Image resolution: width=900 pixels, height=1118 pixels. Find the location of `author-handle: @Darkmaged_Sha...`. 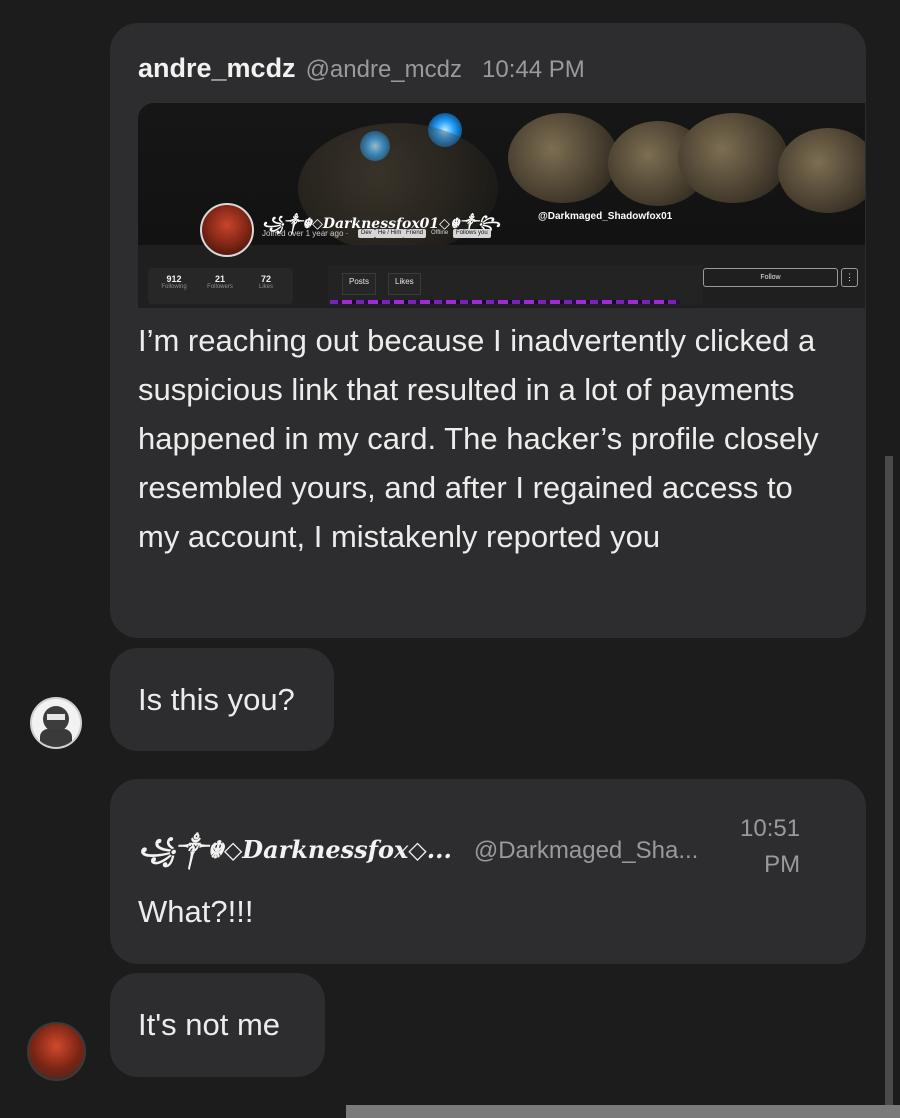

author-handle: @Darkmaged_Sha... is located at coordinates (586, 851).